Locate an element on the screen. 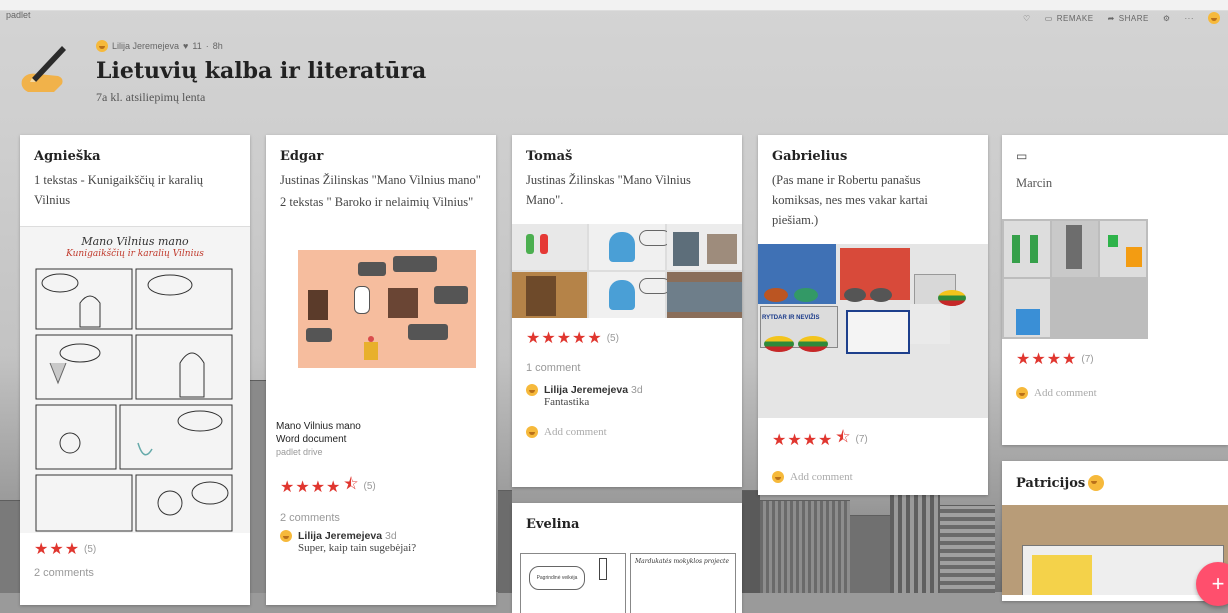 This screenshot has height=613, width=1228. post-body: Justinas Žilinskas "Mano Vilnius Mano". is located at coordinates (608, 190).